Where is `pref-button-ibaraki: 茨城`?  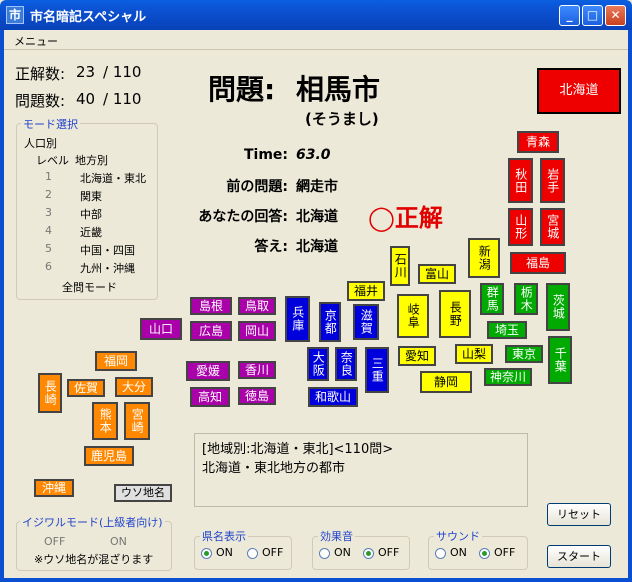 pref-button-ibaraki: 茨城 is located at coordinates (558, 307).